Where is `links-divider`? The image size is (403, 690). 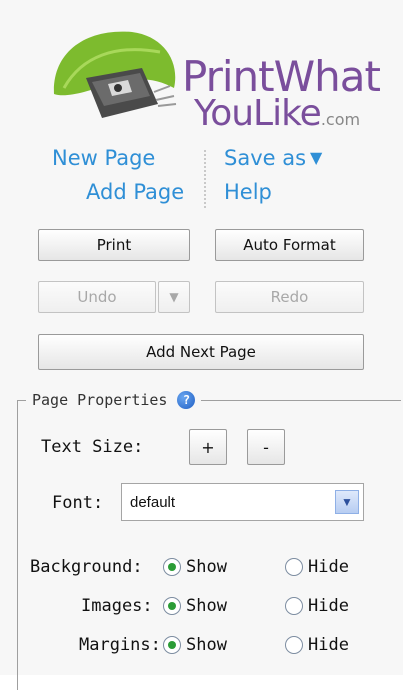
links-divider is located at coordinates (205, 179).